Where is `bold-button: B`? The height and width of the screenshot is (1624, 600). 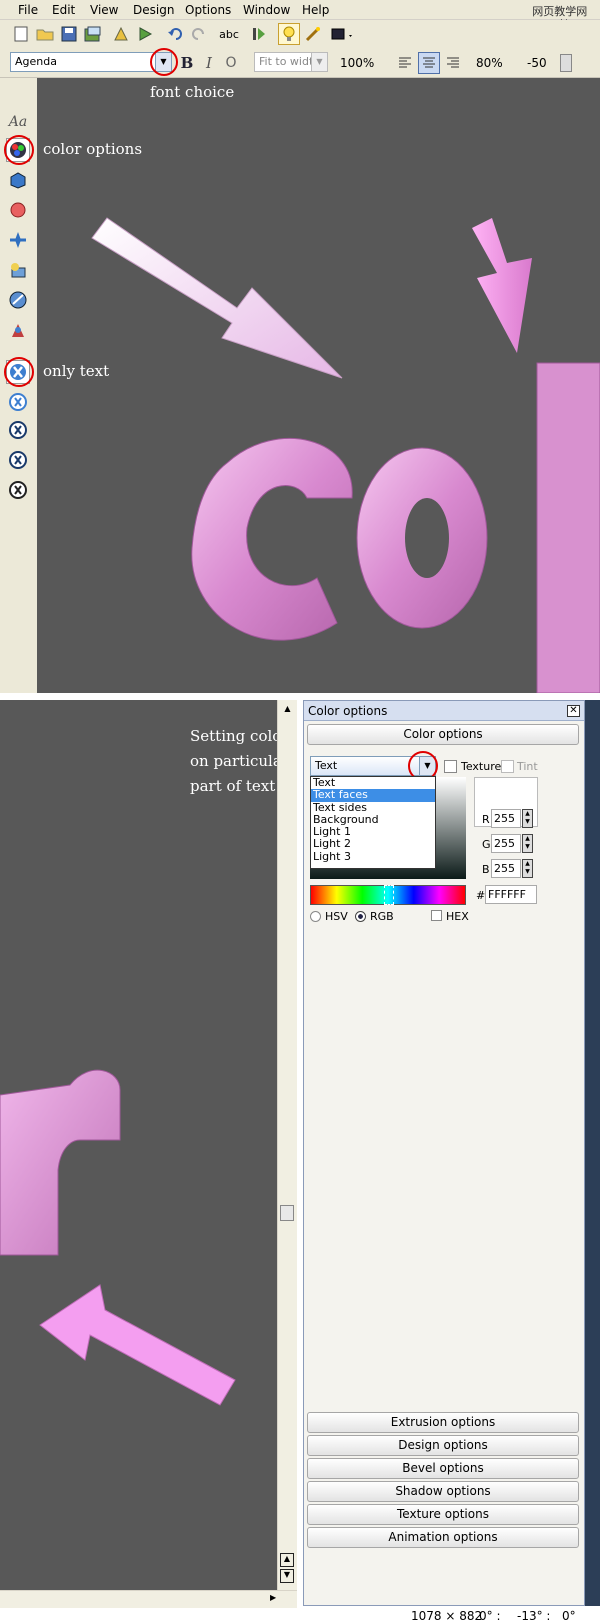 bold-button: B is located at coordinates (187, 63).